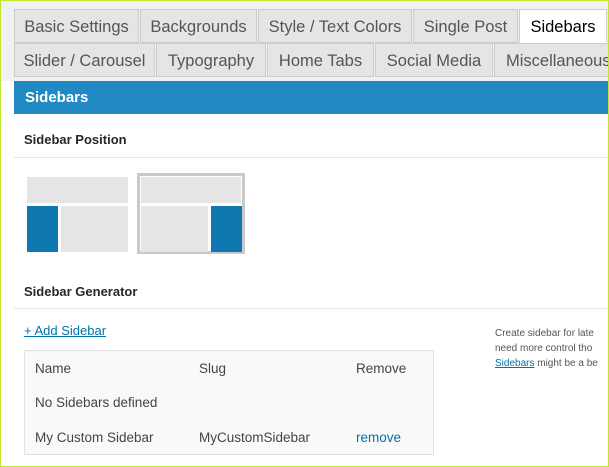 The width and height of the screenshot is (609, 467). I want to click on add-sidebar-link: + Add Sidebar, so click(65, 330).